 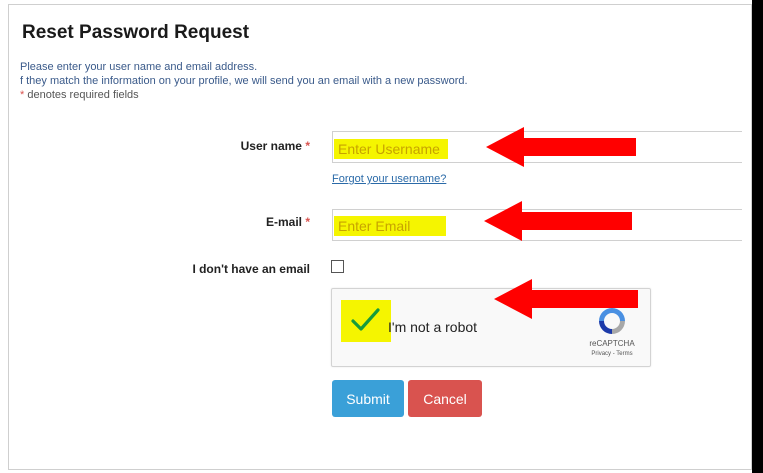 What do you see at coordinates (612, 354) in the screenshot?
I see `recaptcha-terms: Privacy - Terms` at bounding box center [612, 354].